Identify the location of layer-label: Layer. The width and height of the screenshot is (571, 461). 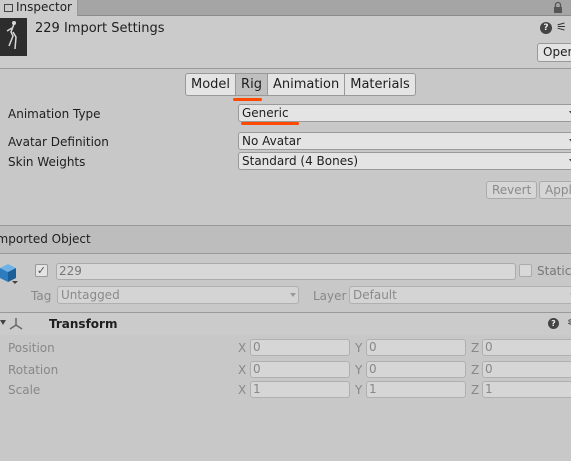
(330, 296).